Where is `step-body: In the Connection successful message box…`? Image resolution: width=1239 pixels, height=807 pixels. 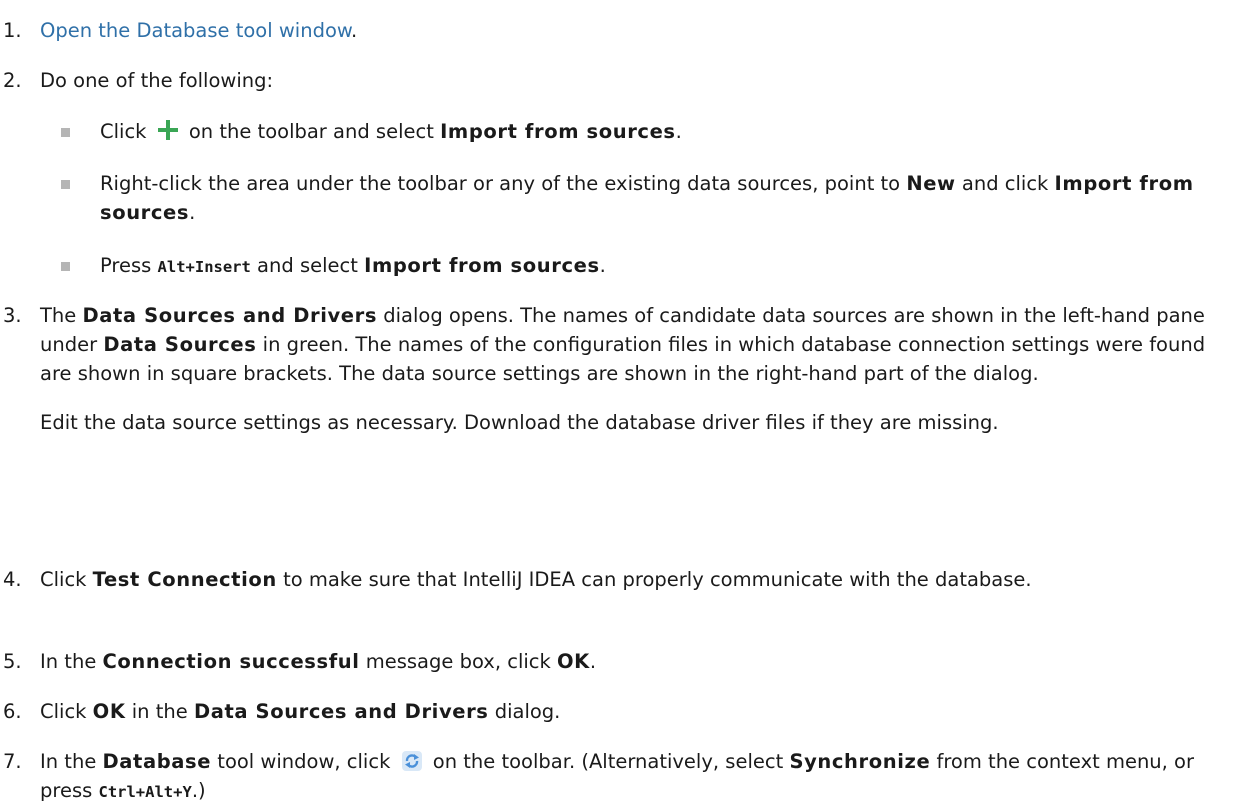 step-body: In the Connection successful message box… is located at coordinates (634, 661).